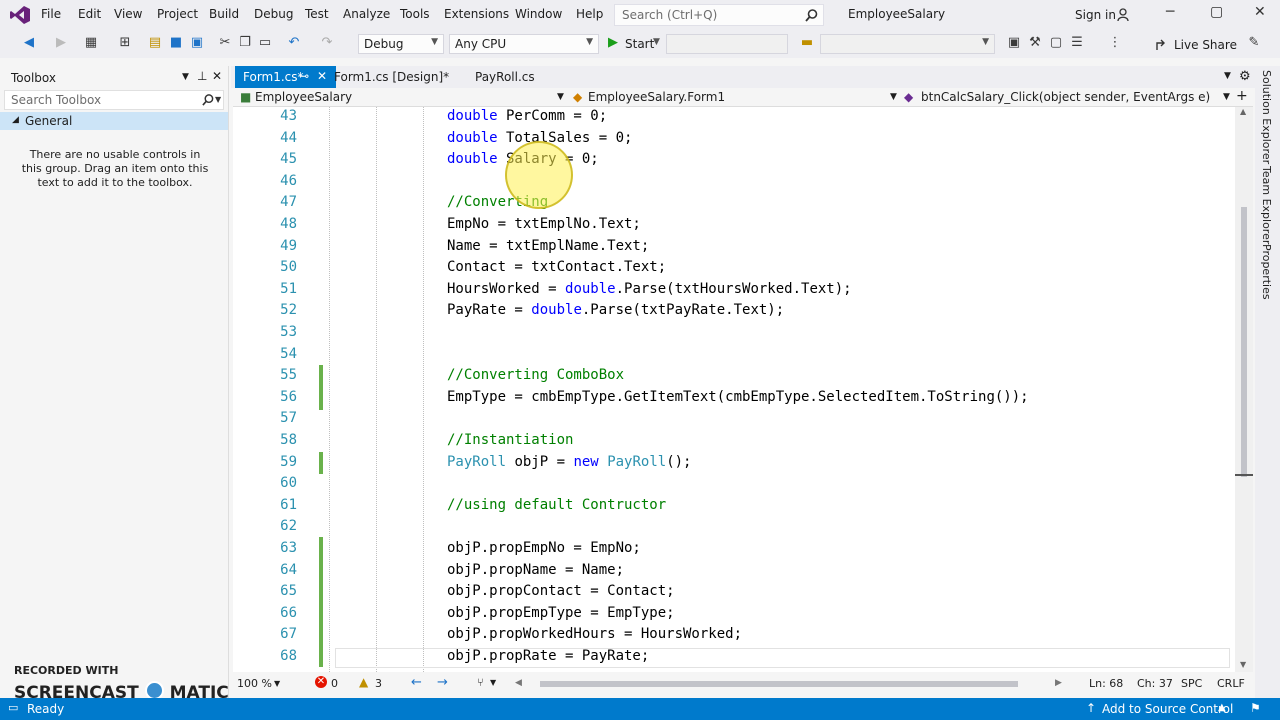 This screenshot has width=1280, height=720. I want to click on toolbox-options-icon: ▼, so click(185, 77).